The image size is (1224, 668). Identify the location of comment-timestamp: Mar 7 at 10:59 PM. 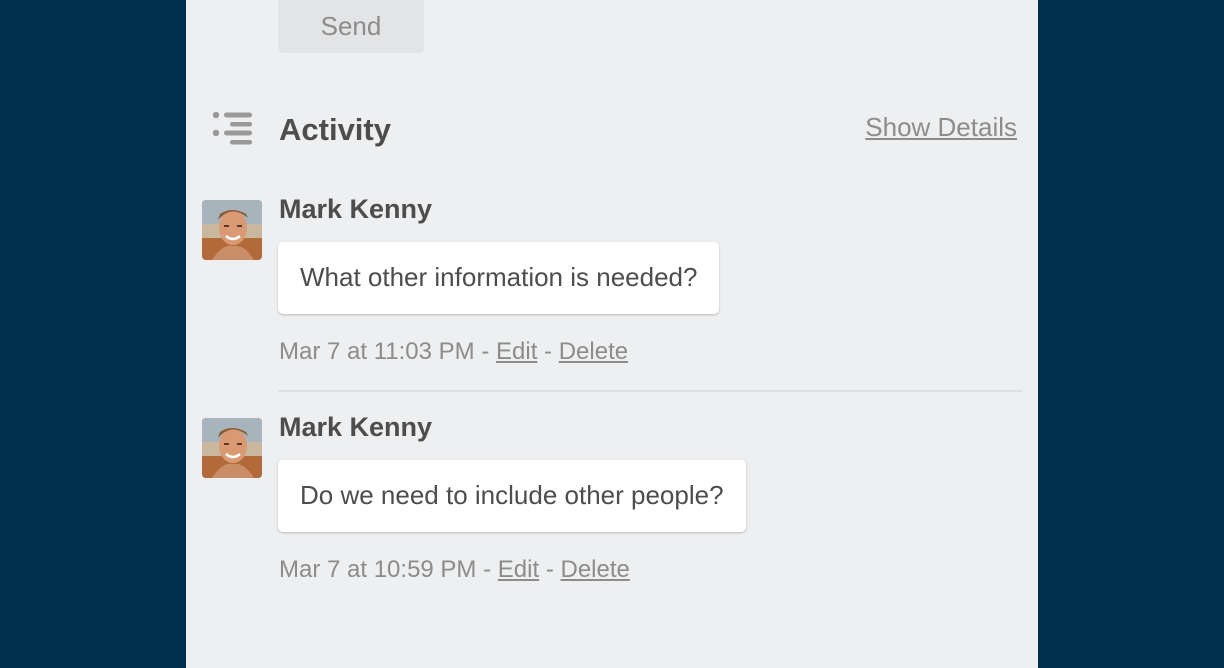
(378, 569).